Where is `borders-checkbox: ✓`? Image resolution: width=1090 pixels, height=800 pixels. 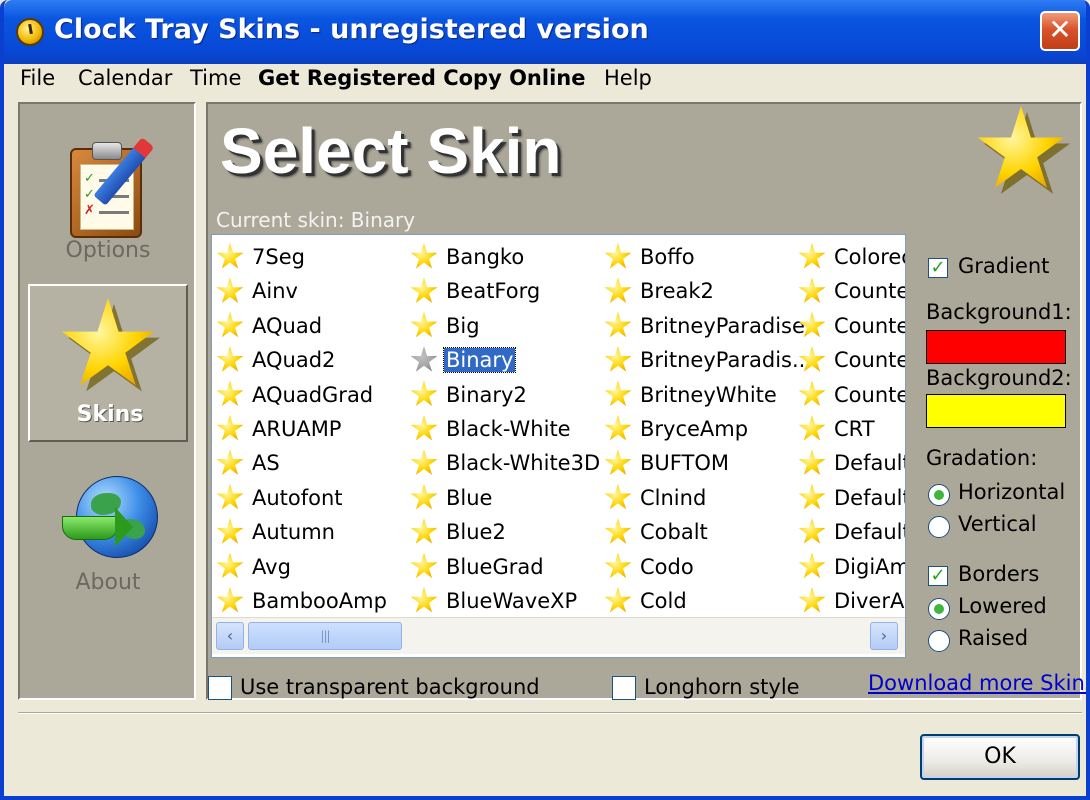
borders-checkbox: ✓ is located at coordinates (938, 576).